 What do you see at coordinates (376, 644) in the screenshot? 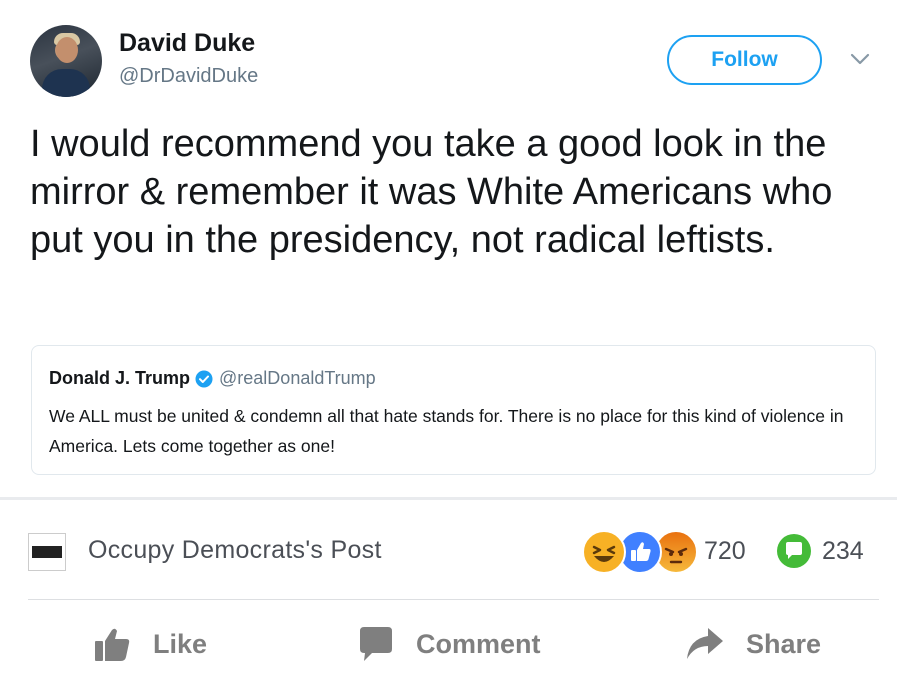
I see `comment-icon` at bounding box center [376, 644].